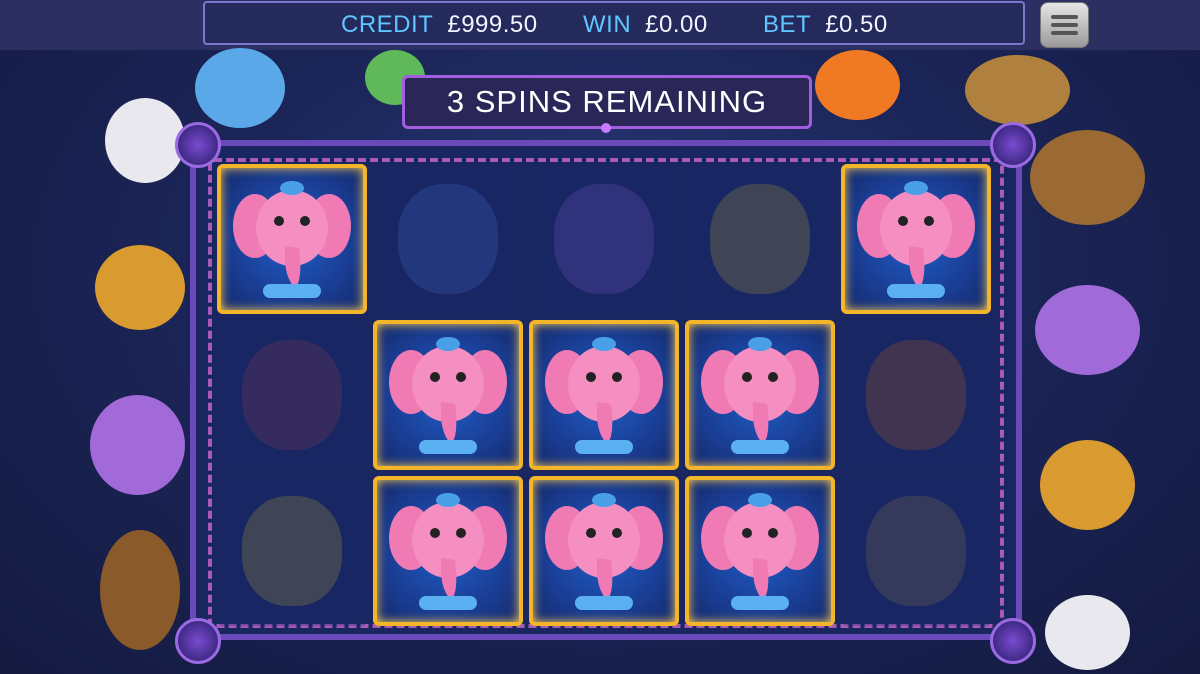 Image resolution: width=1200 pixels, height=674 pixels. Describe the element at coordinates (1017, 90) in the screenshot. I see `giraffe-toy-decoration` at that location.